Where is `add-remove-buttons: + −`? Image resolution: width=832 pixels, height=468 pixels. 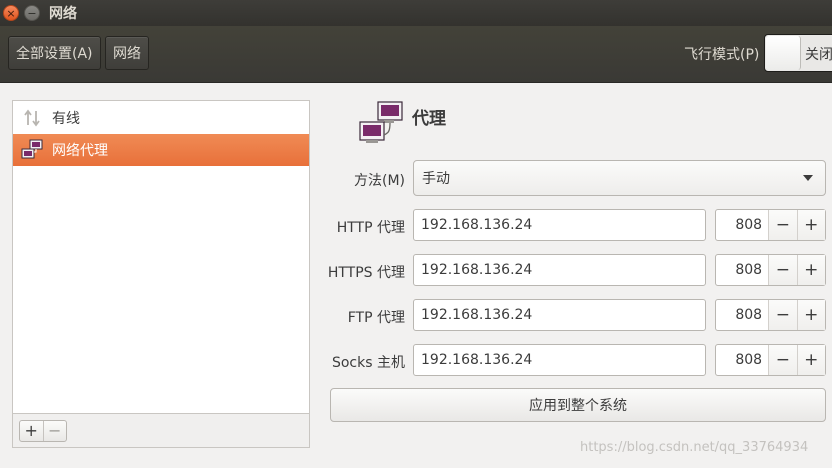 add-remove-buttons: + − is located at coordinates (43, 431).